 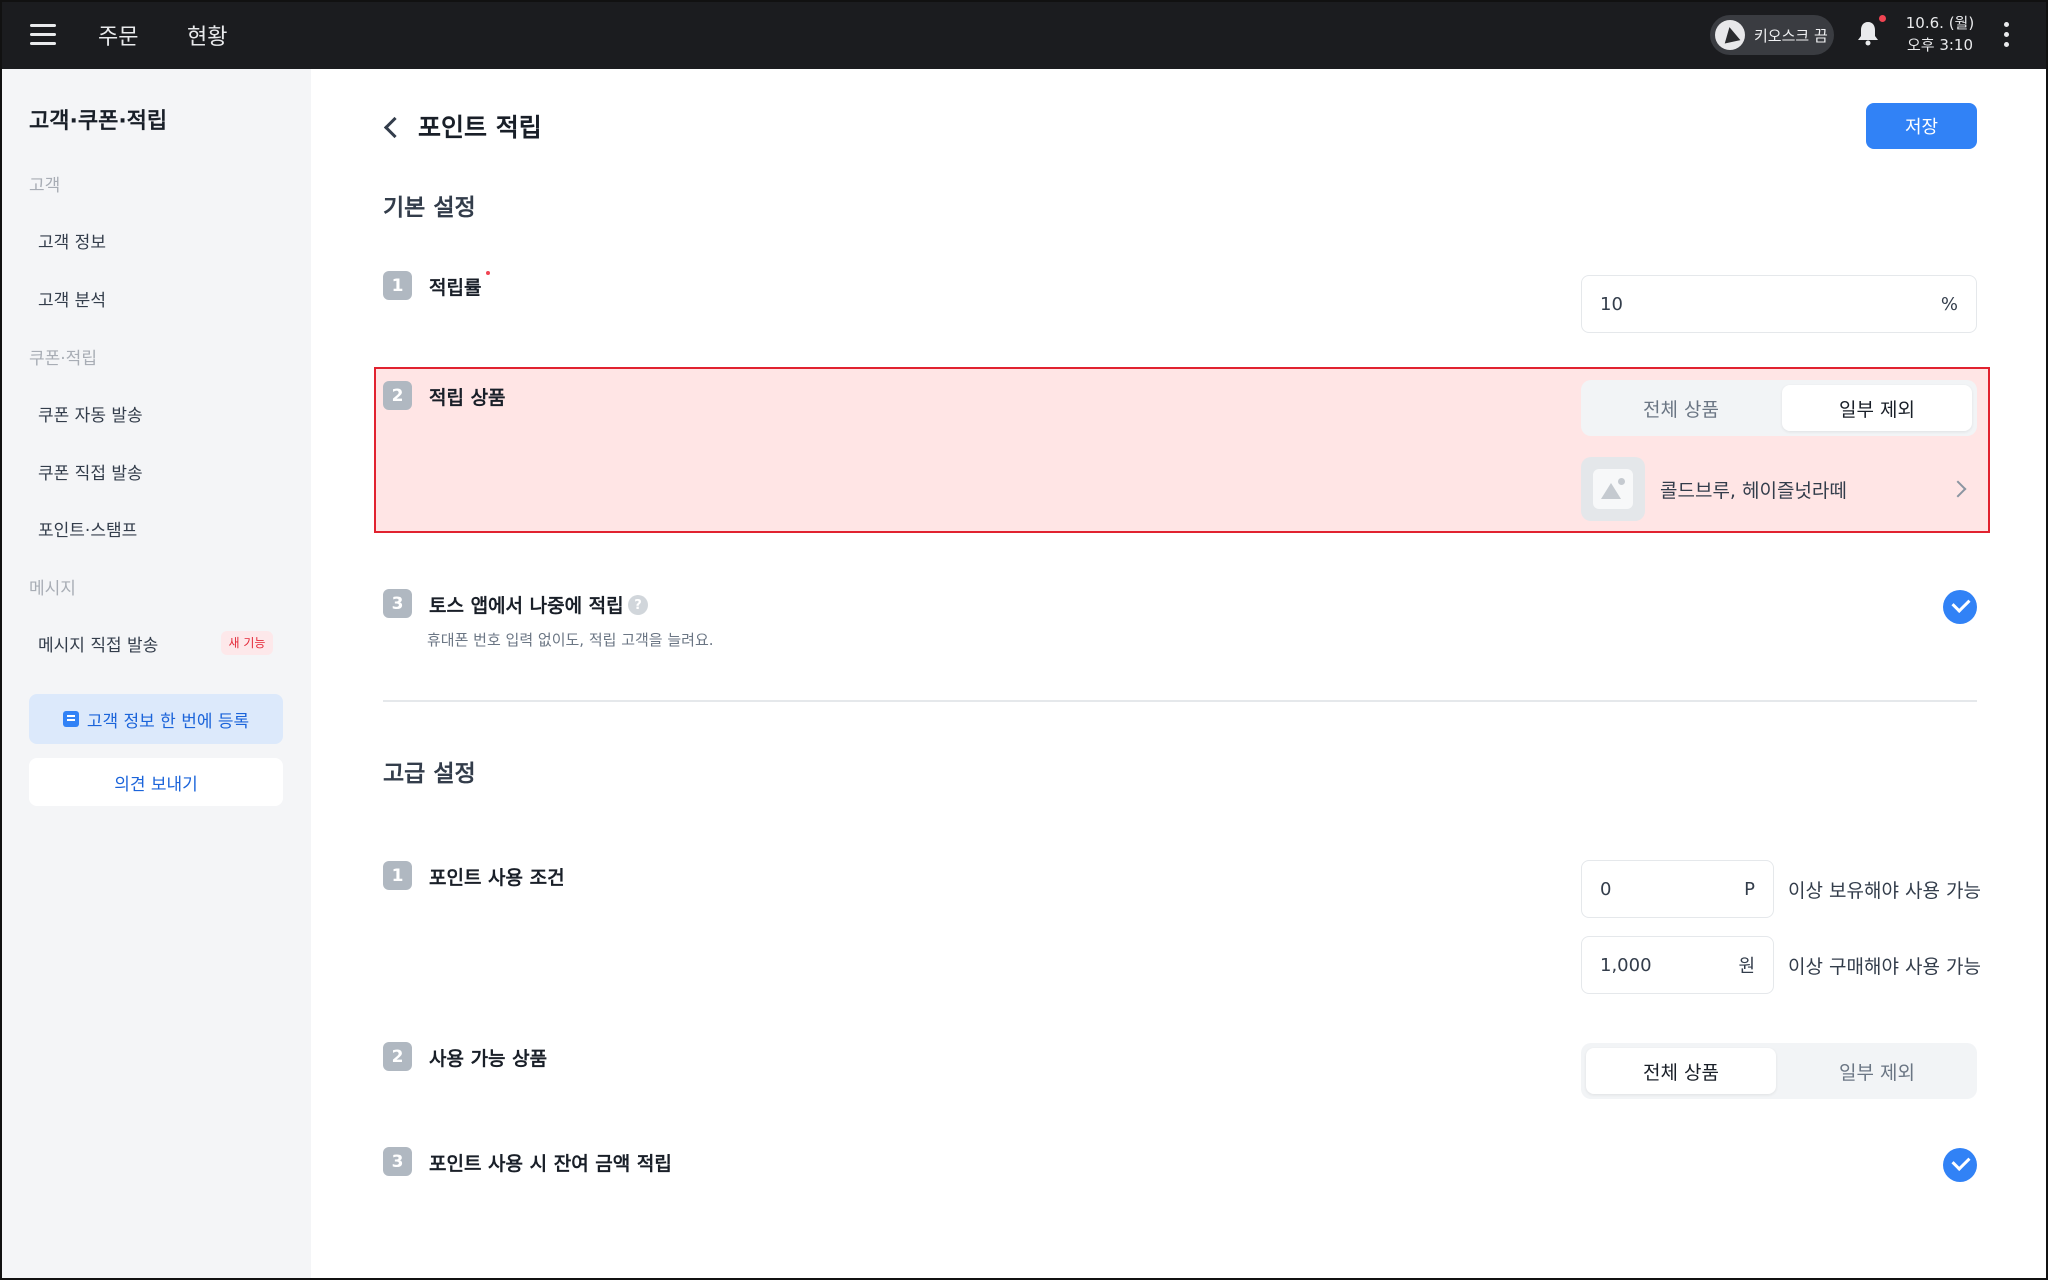 What do you see at coordinates (207, 35) in the screenshot?
I see `nav-status: 현황` at bounding box center [207, 35].